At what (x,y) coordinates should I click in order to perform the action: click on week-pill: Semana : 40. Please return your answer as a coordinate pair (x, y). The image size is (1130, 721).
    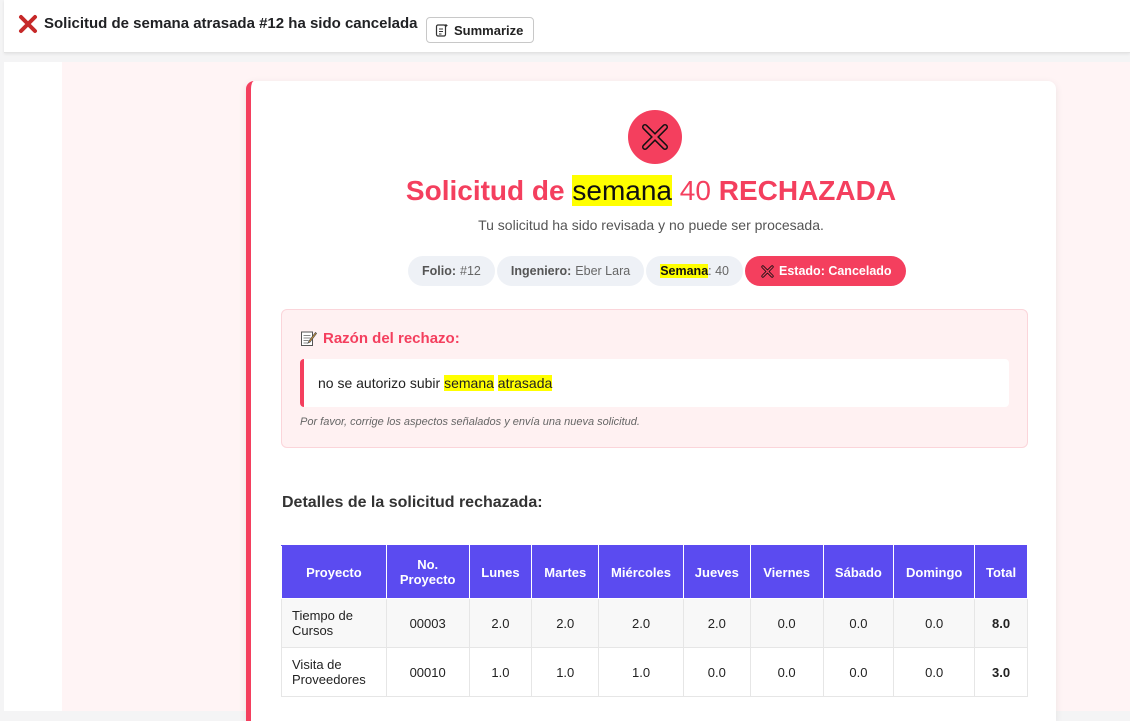
    Looking at the image, I should click on (695, 271).